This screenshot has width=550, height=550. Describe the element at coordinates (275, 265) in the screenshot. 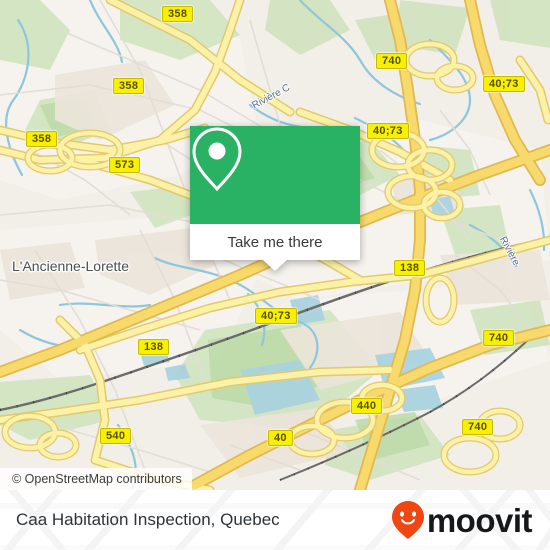

I see `callout-pointer-tail` at that location.